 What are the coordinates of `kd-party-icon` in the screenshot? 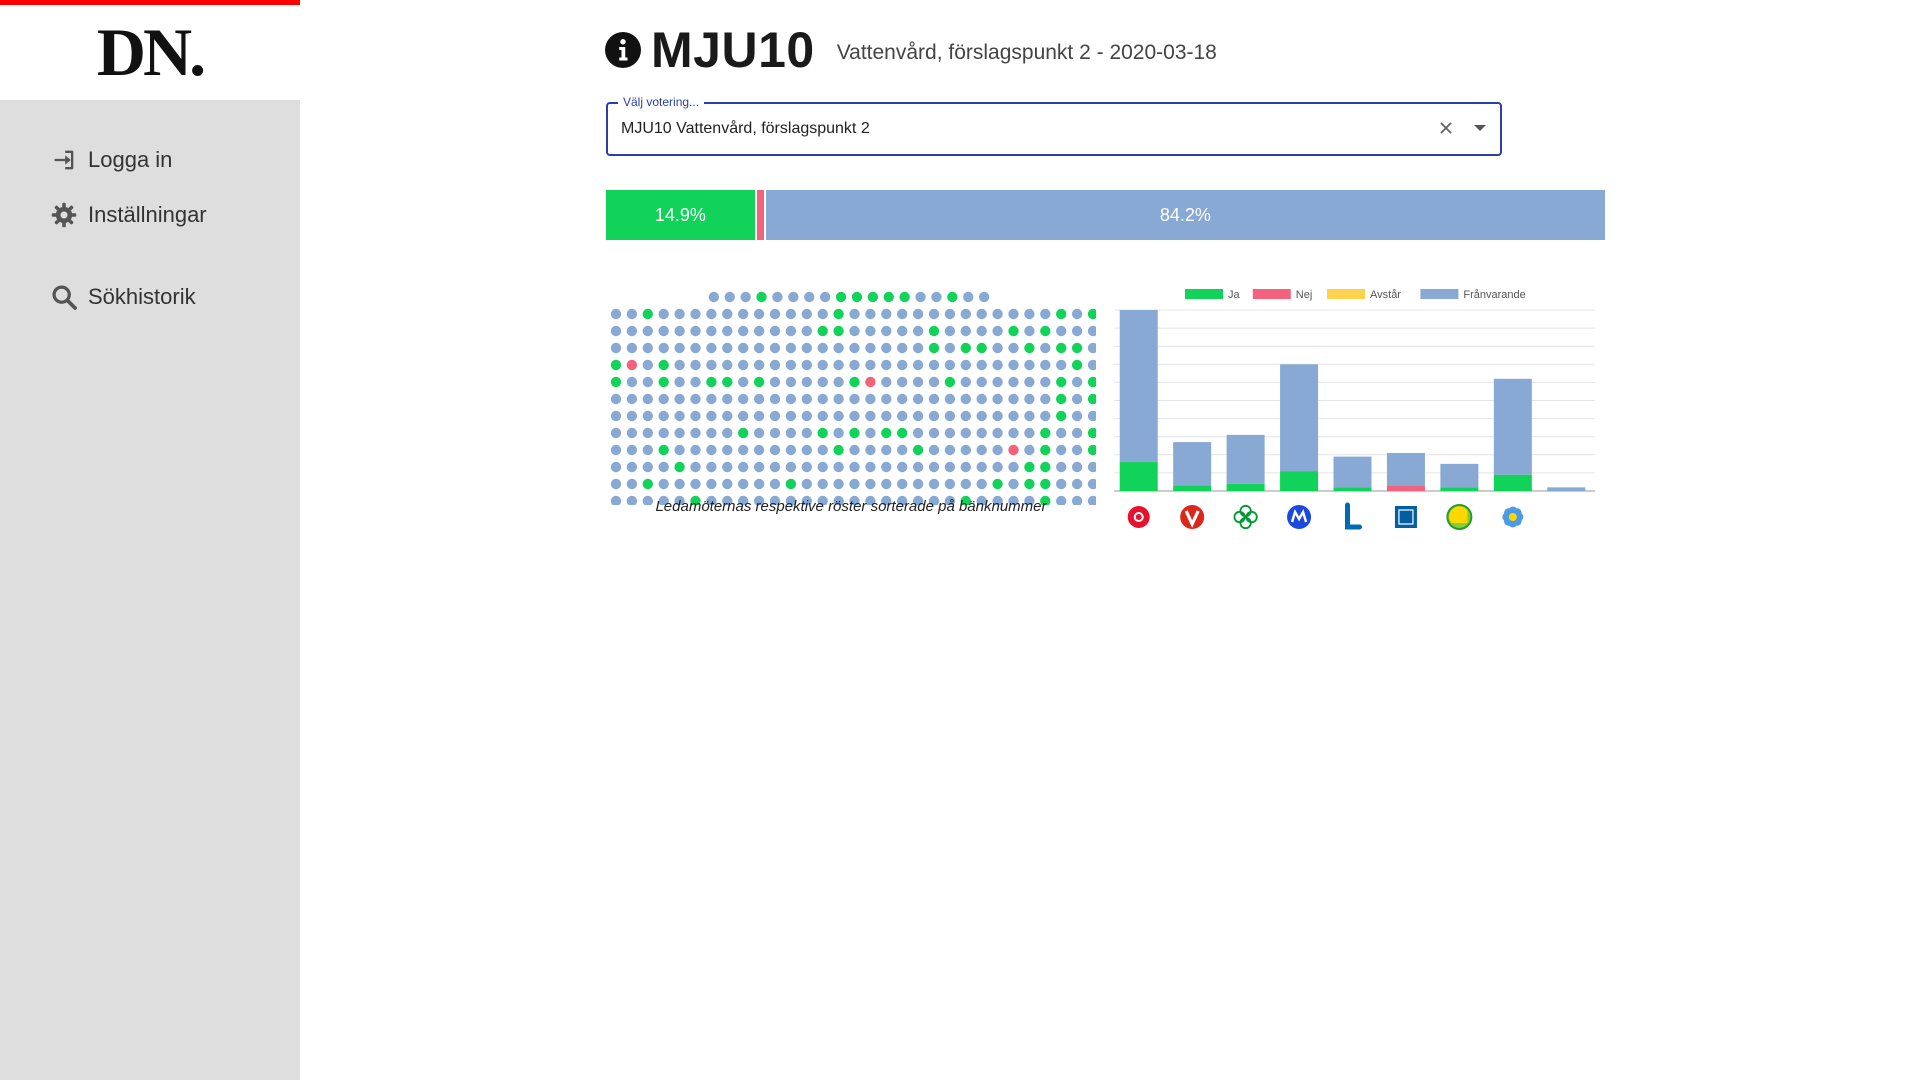 It's located at (1405, 517).